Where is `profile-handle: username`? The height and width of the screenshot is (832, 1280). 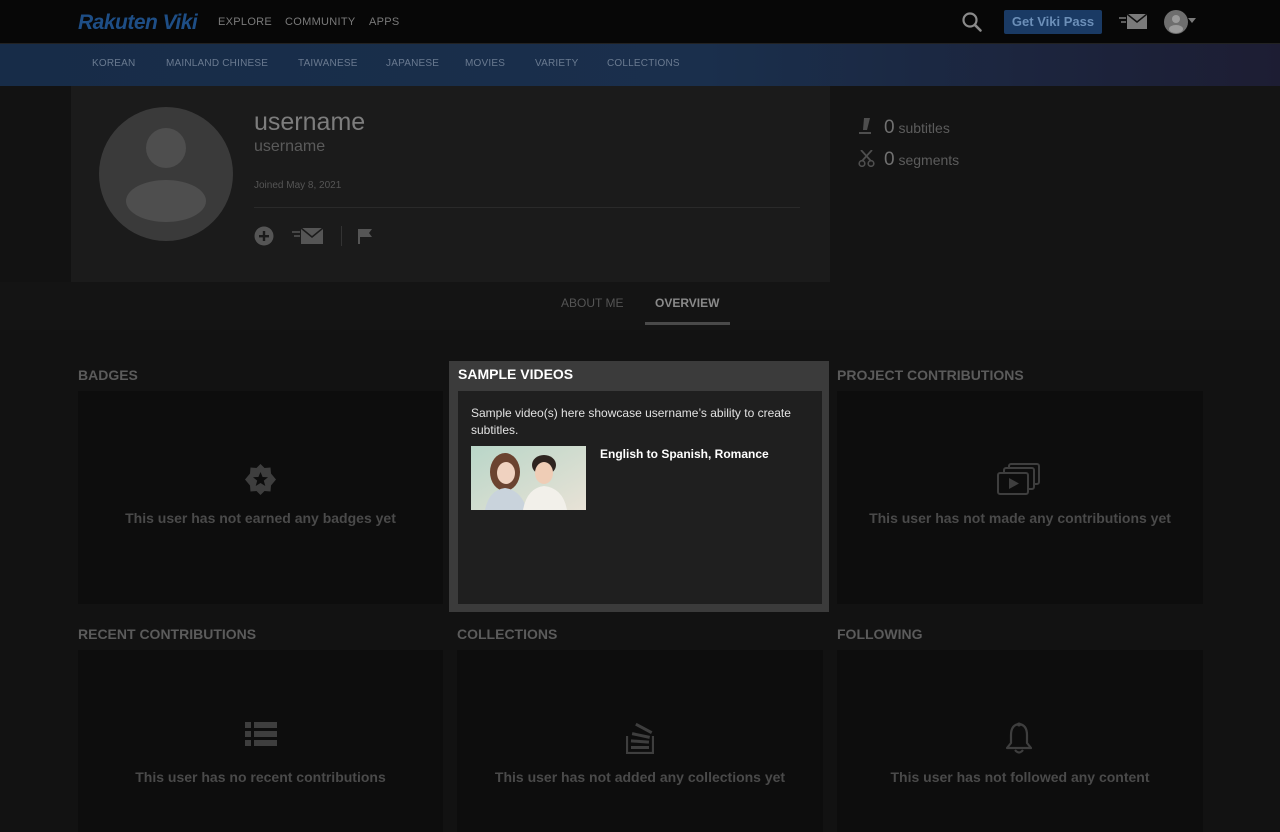 profile-handle: username is located at coordinates (290, 146).